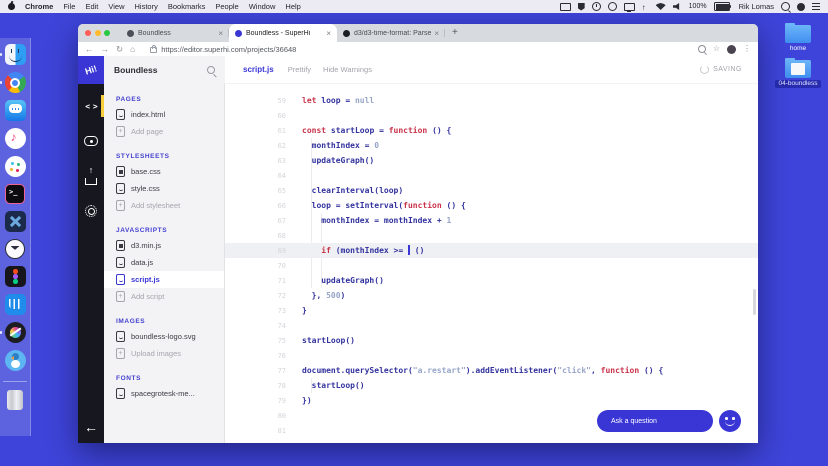 The height and width of the screenshot is (466, 828). What do you see at coordinates (132, 49) in the screenshot?
I see `home-icon: ⌂` at bounding box center [132, 49].